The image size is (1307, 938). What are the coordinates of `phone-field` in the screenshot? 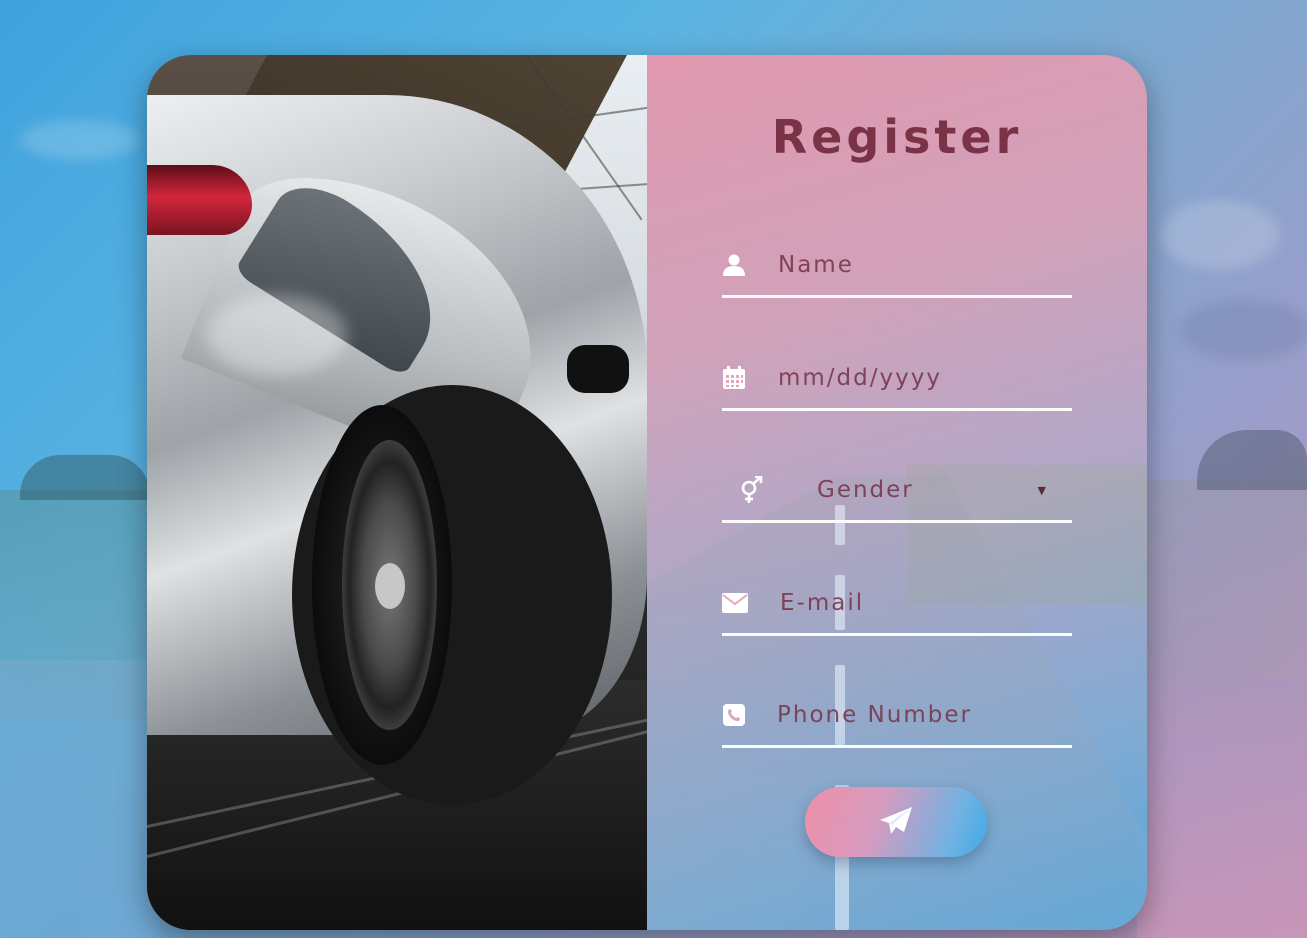 It's located at (897, 716).